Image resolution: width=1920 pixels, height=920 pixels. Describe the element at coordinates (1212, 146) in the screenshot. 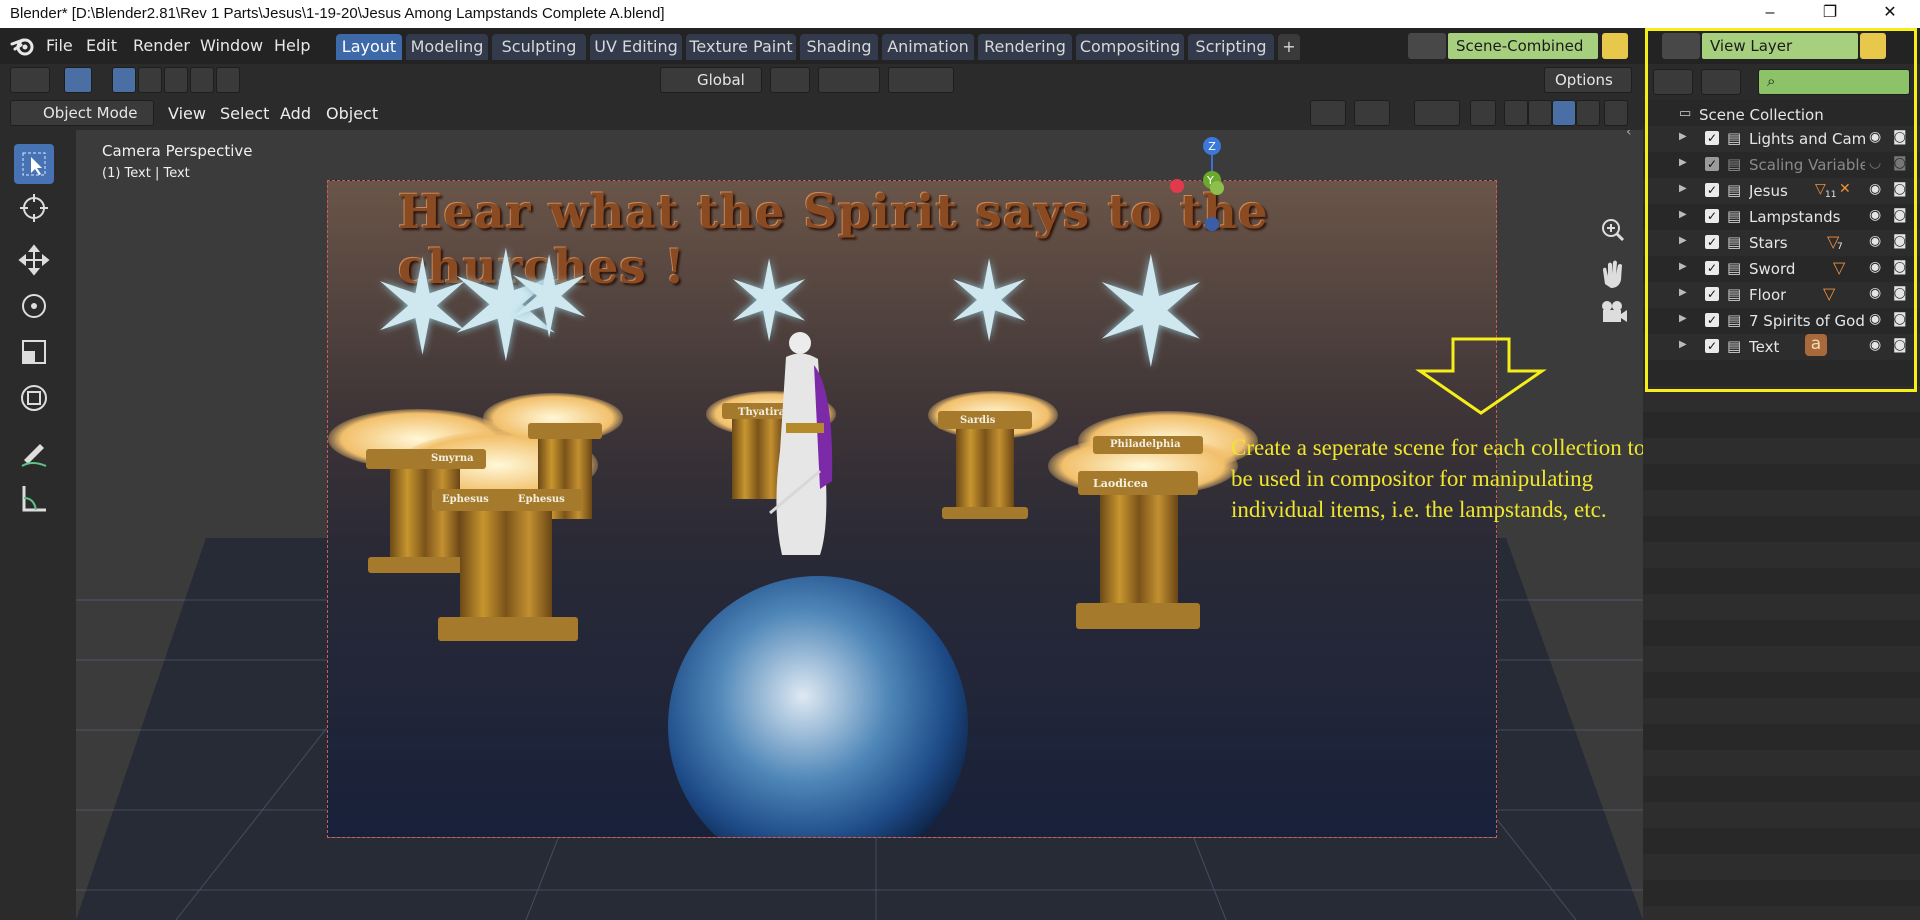

I see `axis-z-label: Z` at that location.